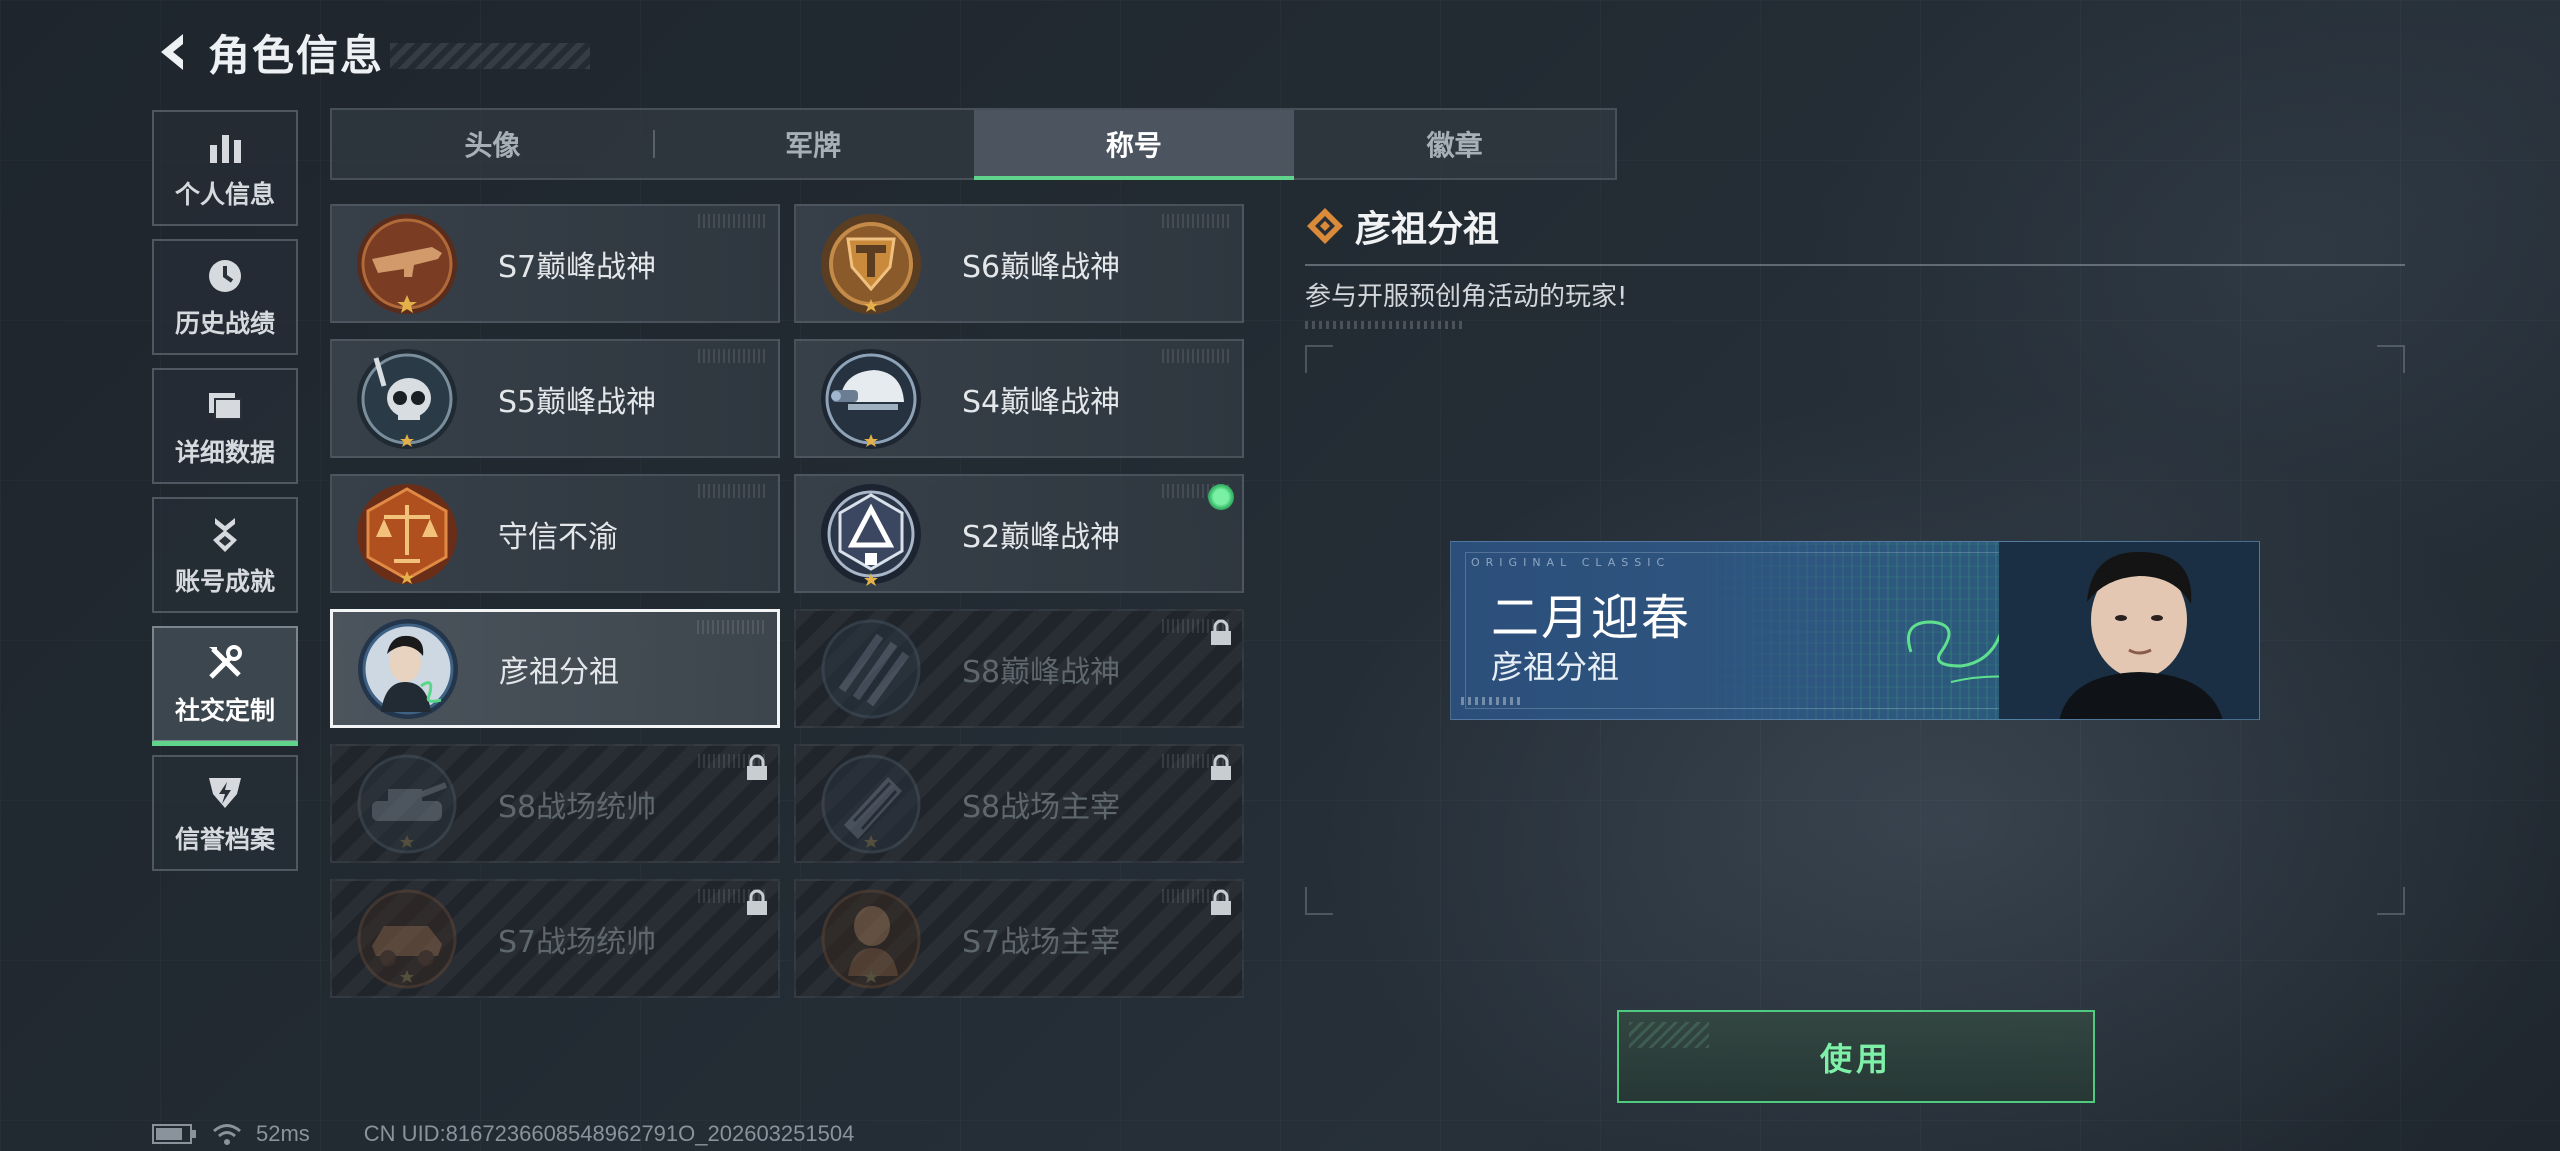  I want to click on title-detail-panel: 彦祖分祖 参与开服预创角活动的玩家!, so click(1855, 264).